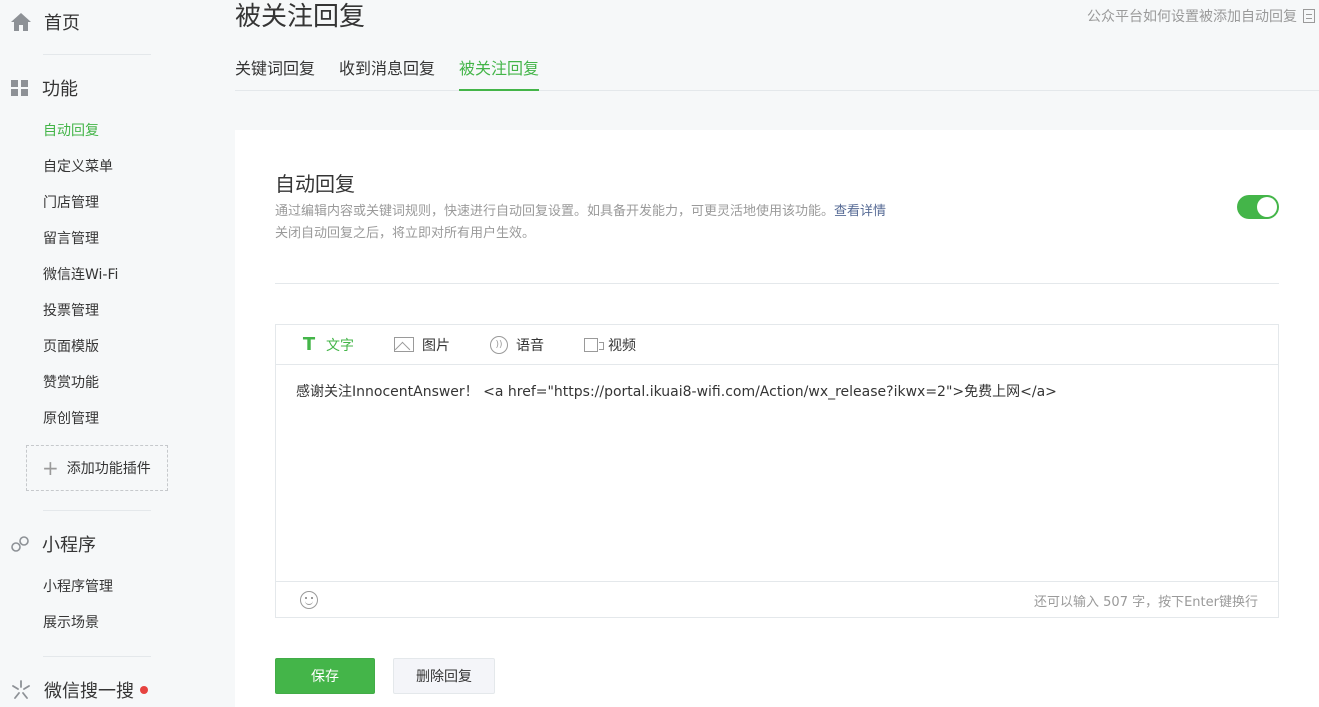 The height and width of the screenshot is (707, 1319). I want to click on sidebar-home-label: 首页, so click(62, 23).